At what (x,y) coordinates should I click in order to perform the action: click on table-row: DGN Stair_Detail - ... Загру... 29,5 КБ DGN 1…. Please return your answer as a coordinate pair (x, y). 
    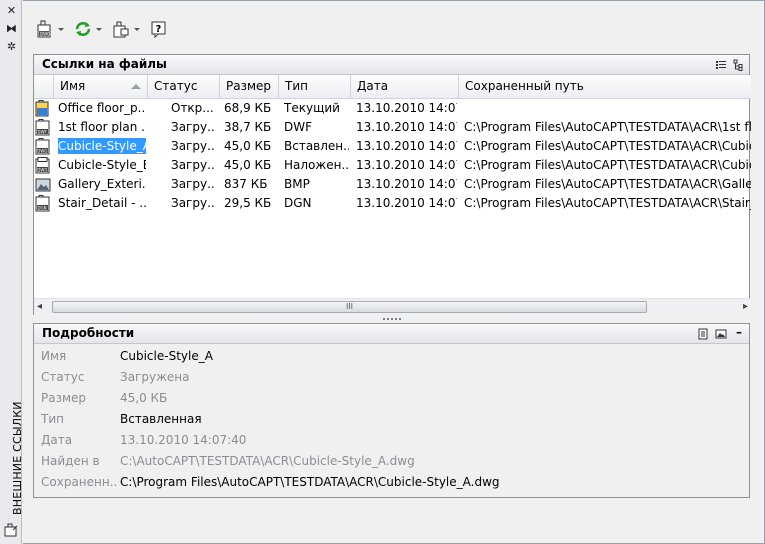
    Looking at the image, I should click on (392, 203).